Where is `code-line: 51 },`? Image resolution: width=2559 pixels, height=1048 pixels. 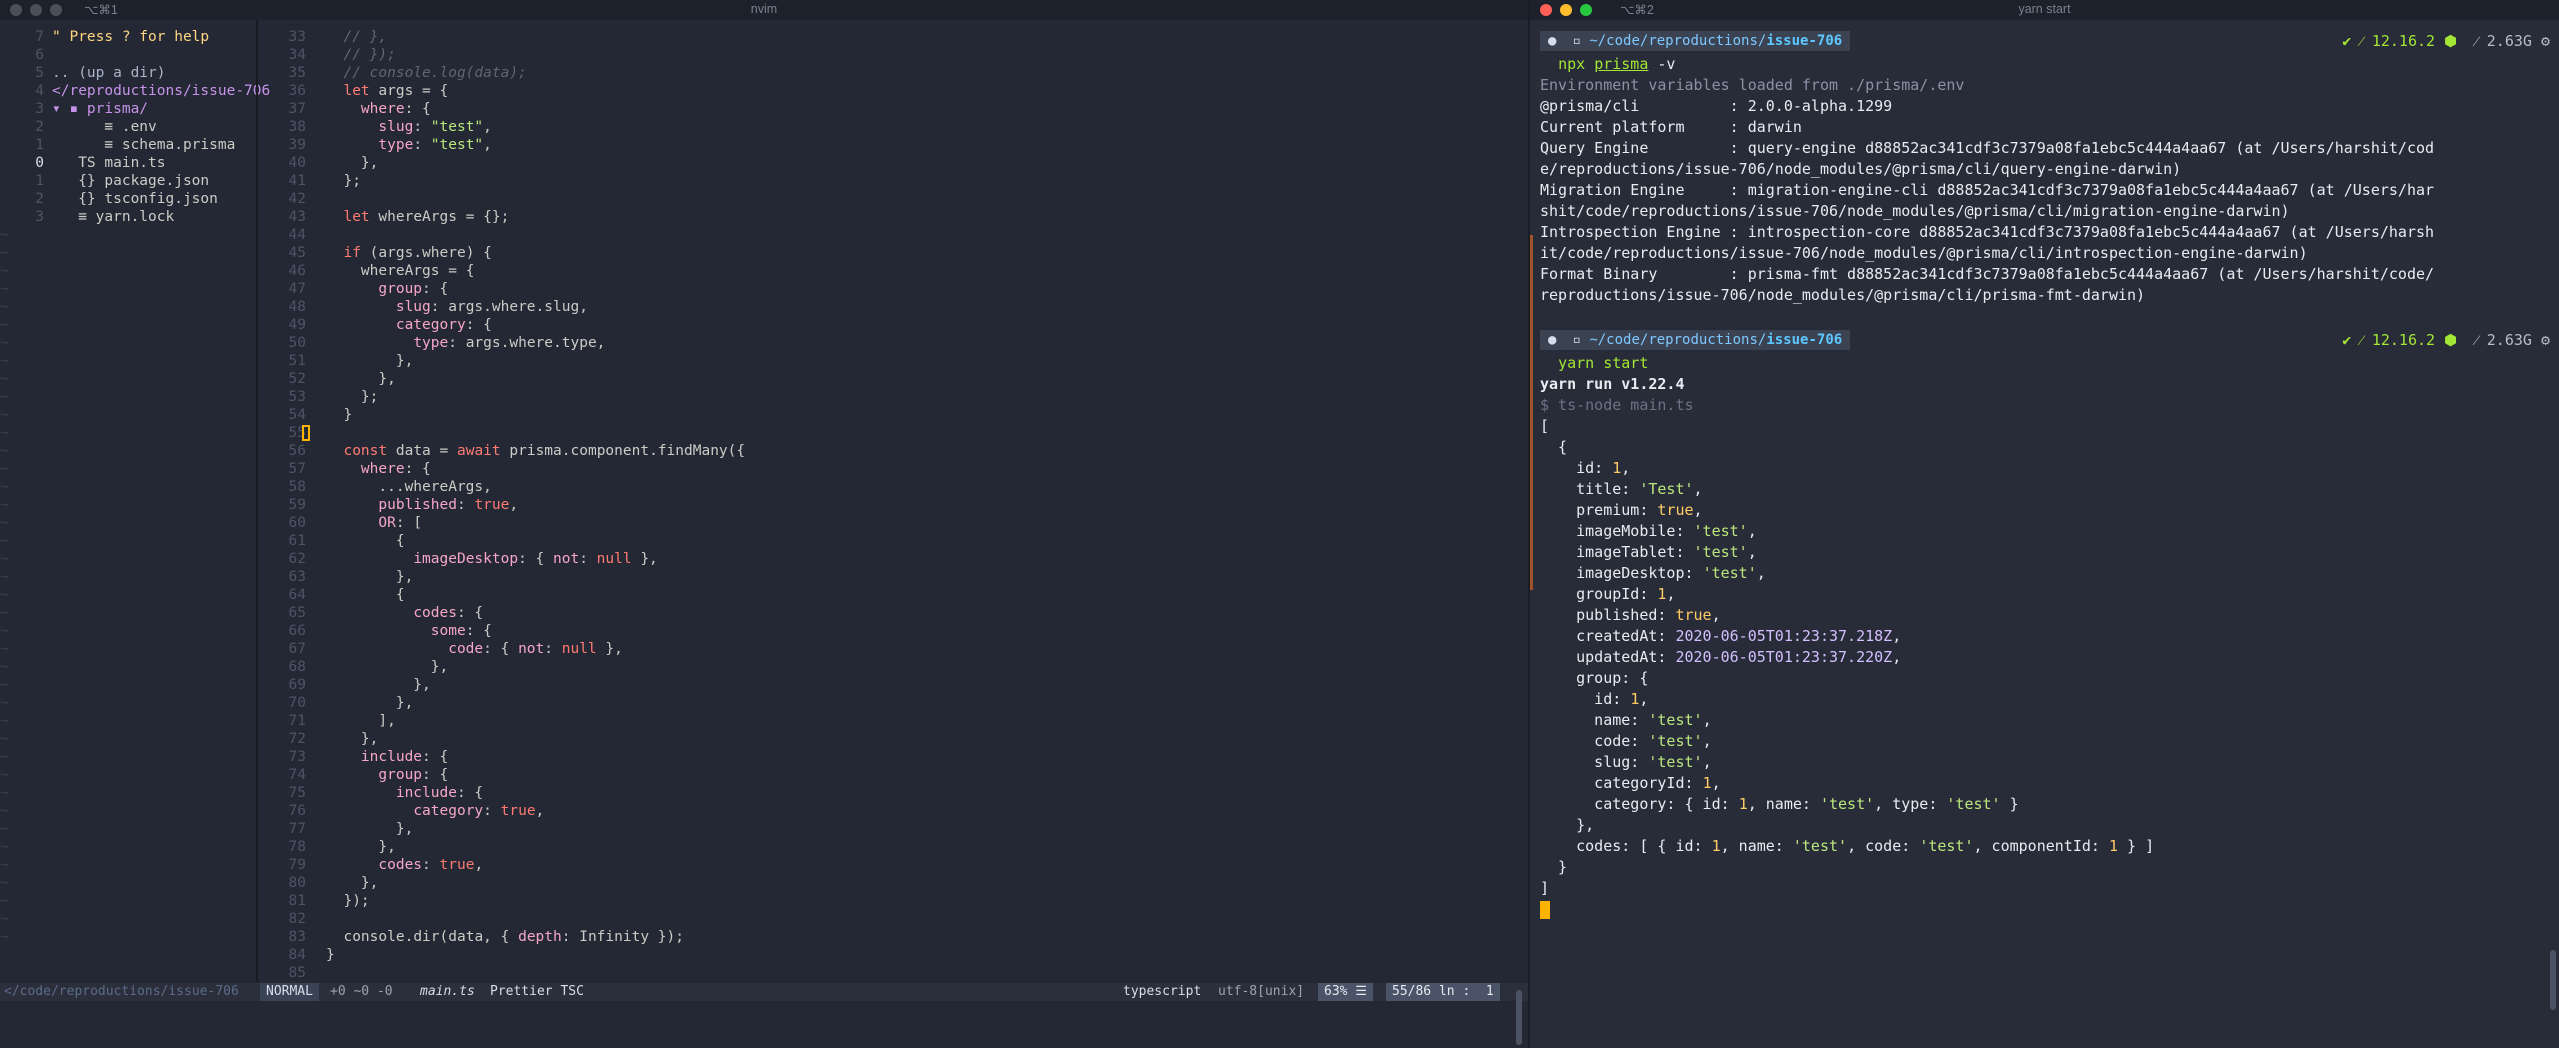
code-line: 51 }, is located at coordinates (890, 361).